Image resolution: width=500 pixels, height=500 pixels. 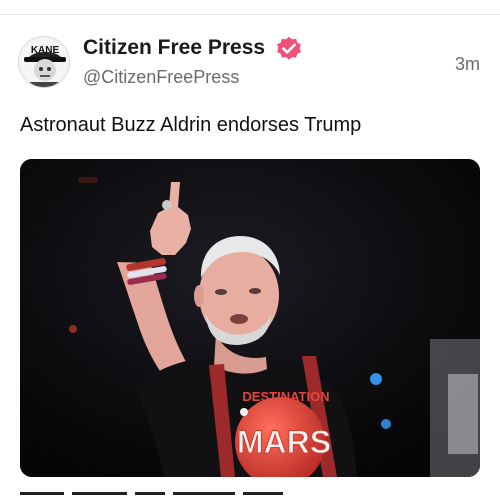 I want to click on next-text-fragment, so click(x=250, y=496).